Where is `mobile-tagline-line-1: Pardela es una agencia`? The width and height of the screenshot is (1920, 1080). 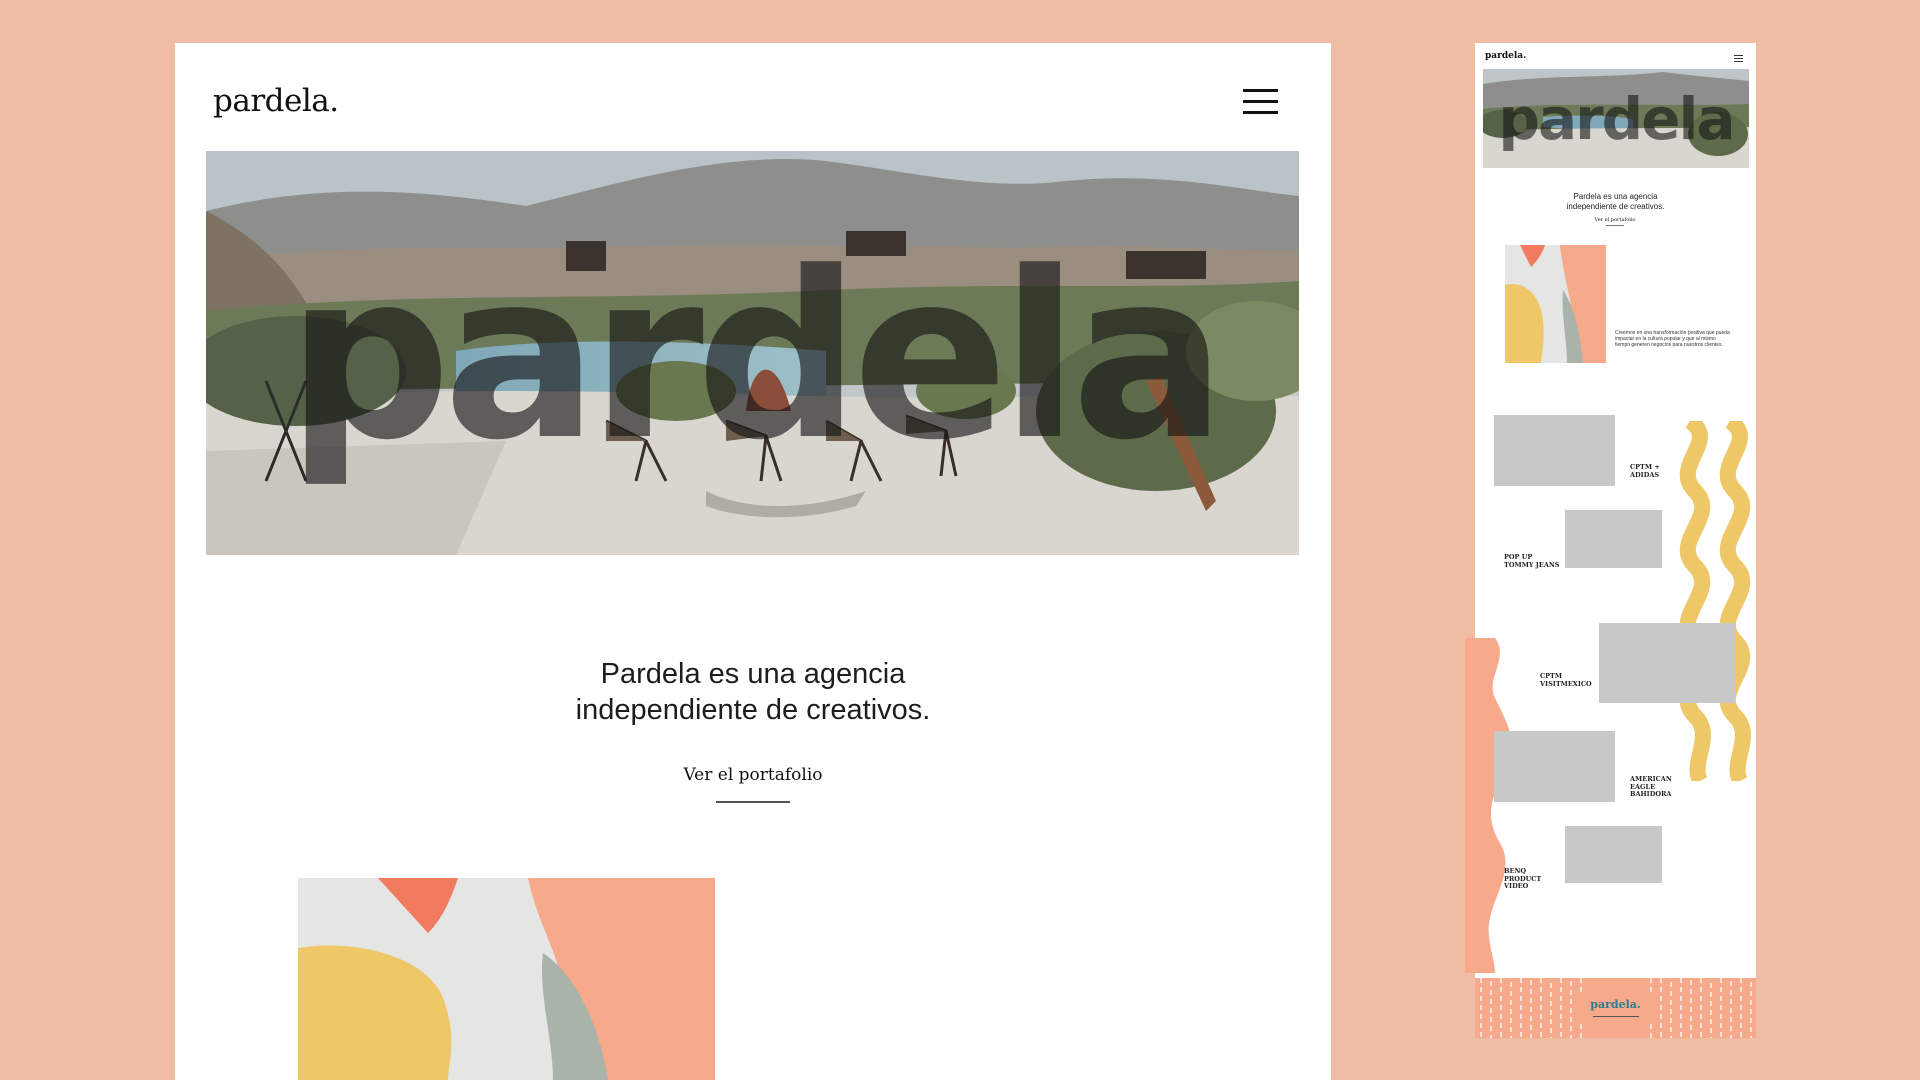 mobile-tagline-line-1: Pardela es una agencia is located at coordinates (1615, 196).